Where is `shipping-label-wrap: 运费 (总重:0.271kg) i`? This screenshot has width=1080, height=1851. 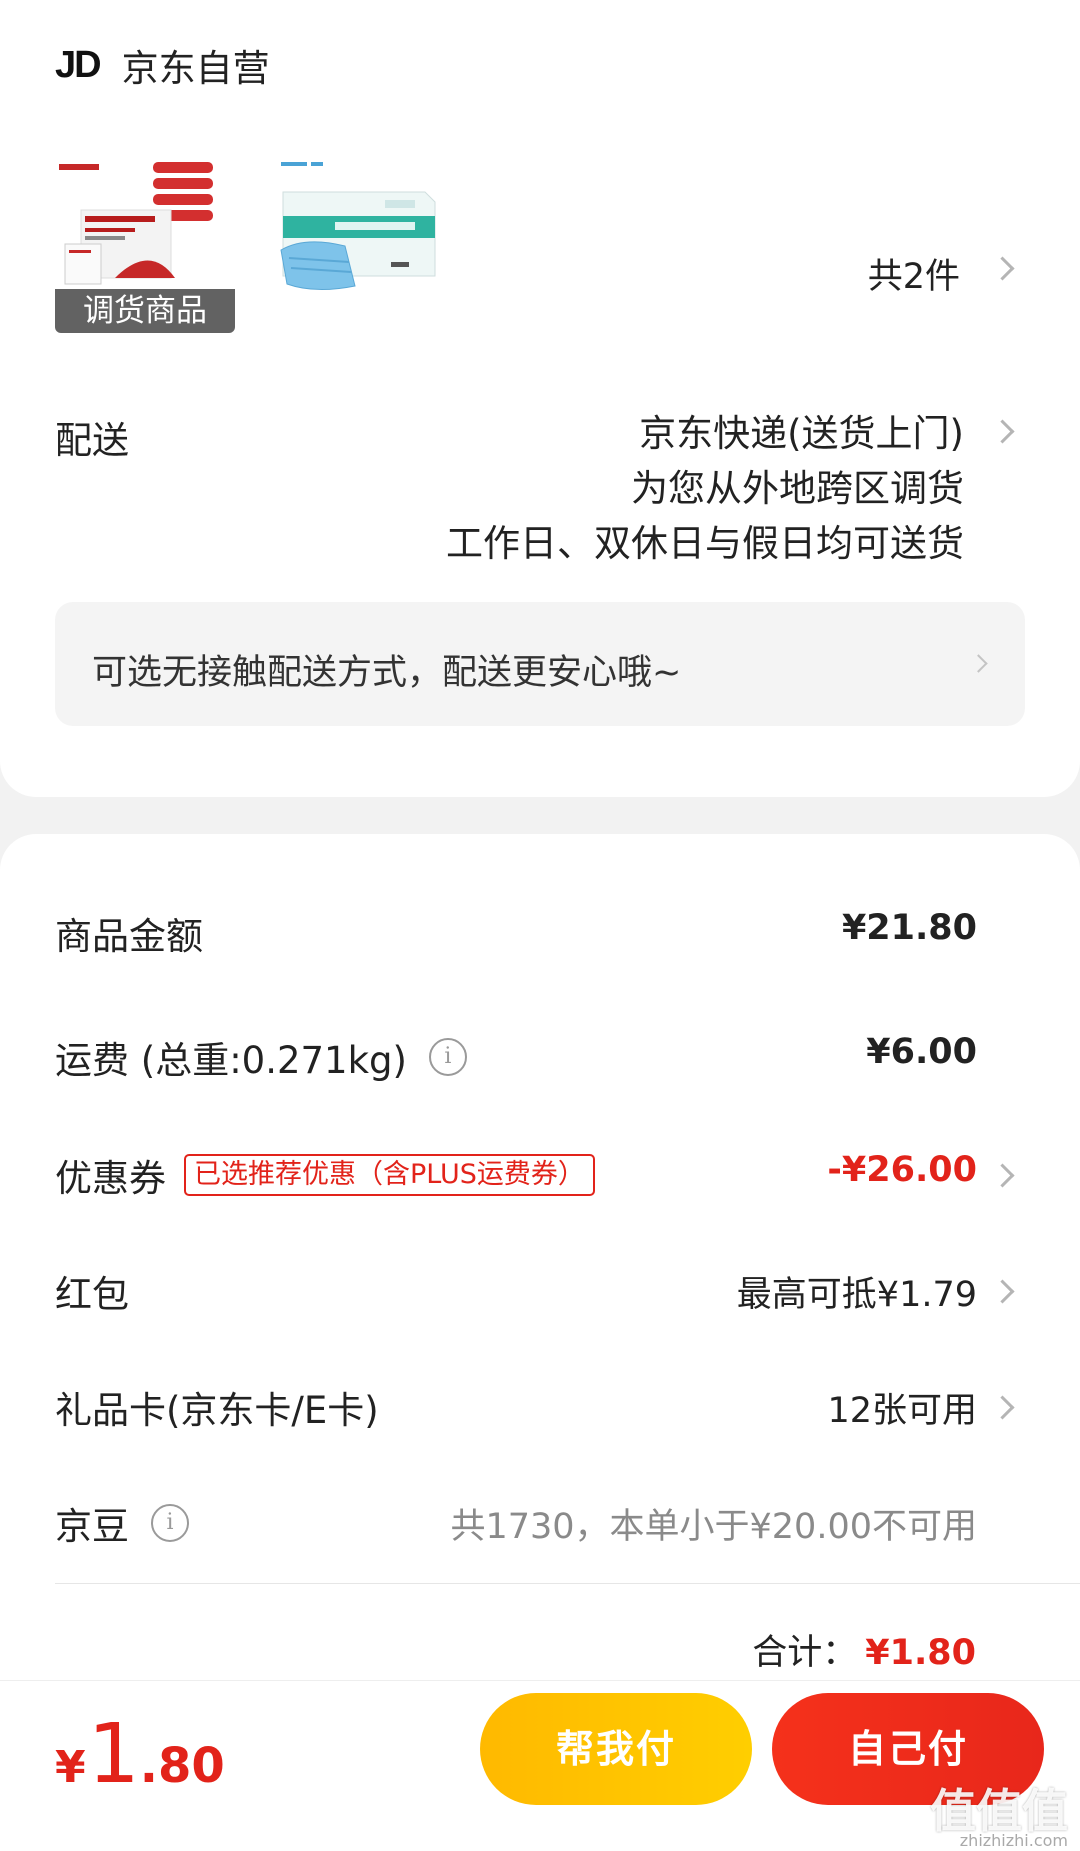 shipping-label-wrap: 运费 (总重:0.271kg) i is located at coordinates (261, 1057).